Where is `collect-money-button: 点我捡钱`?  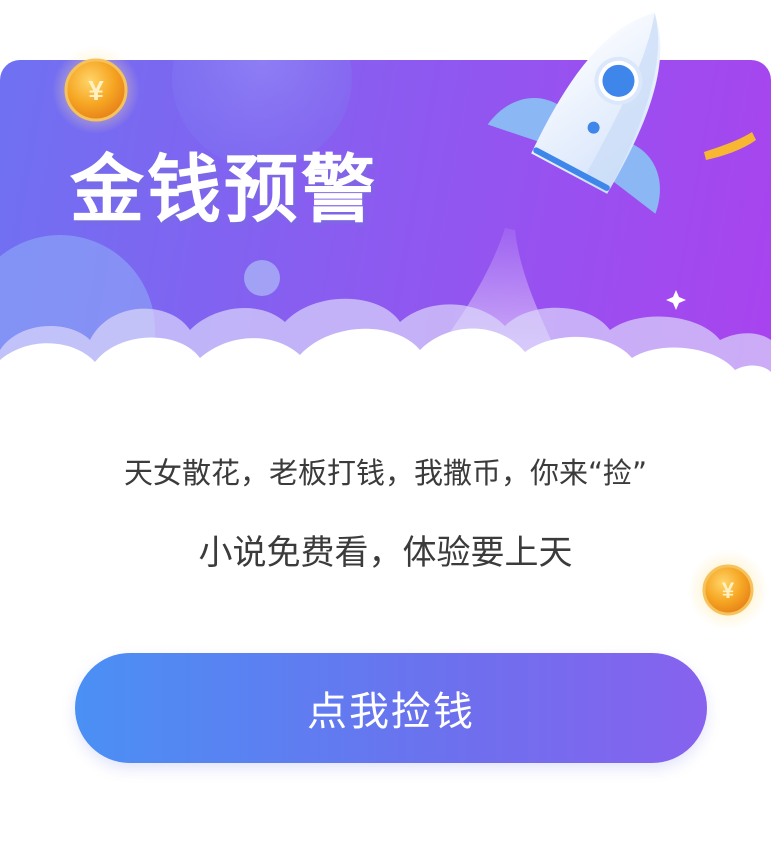 collect-money-button: 点我捡钱 is located at coordinates (391, 708).